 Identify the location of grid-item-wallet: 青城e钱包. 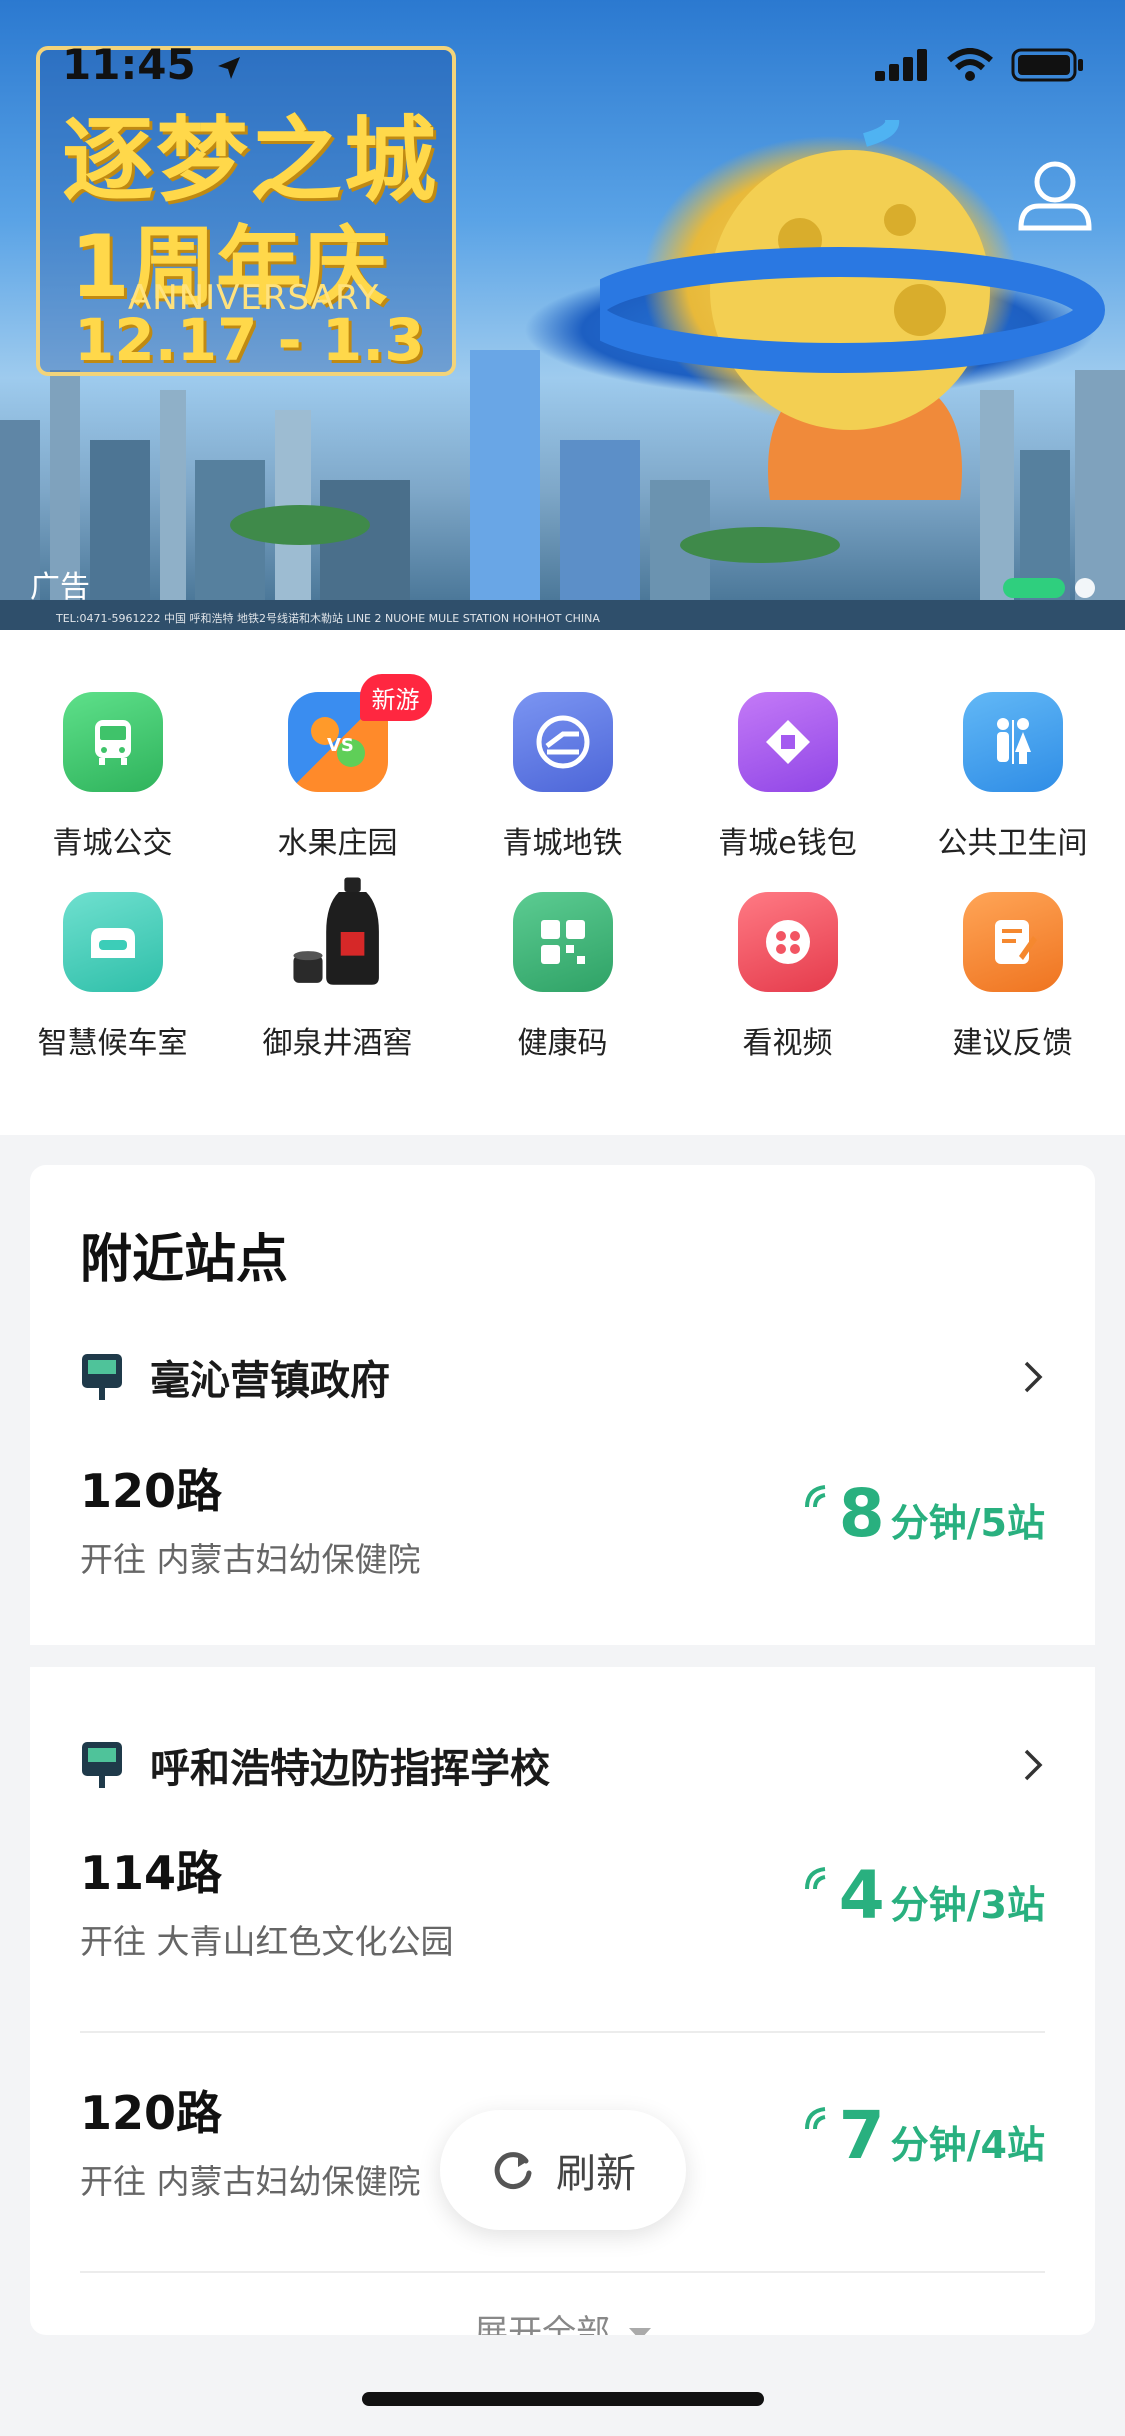
(787, 777).